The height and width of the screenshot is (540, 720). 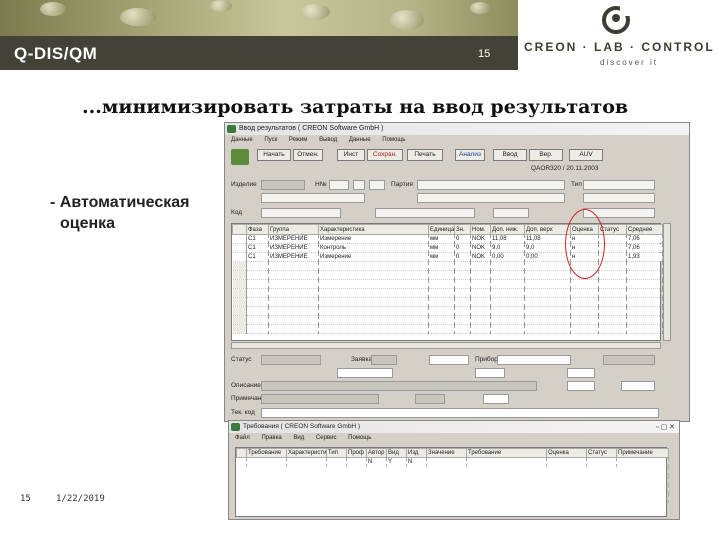 What do you see at coordinates (396, 453) in the screenshot?
I see `column-header: Вид` at bounding box center [396, 453].